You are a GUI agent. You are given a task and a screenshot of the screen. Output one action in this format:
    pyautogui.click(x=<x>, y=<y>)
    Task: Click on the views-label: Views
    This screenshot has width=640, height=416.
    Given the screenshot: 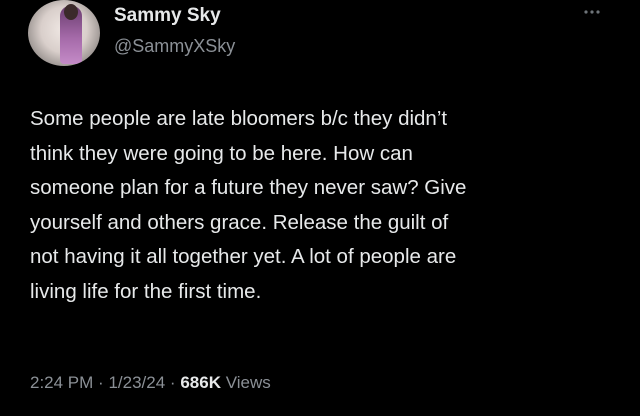 What is the action you would take?
    pyautogui.click(x=248, y=382)
    